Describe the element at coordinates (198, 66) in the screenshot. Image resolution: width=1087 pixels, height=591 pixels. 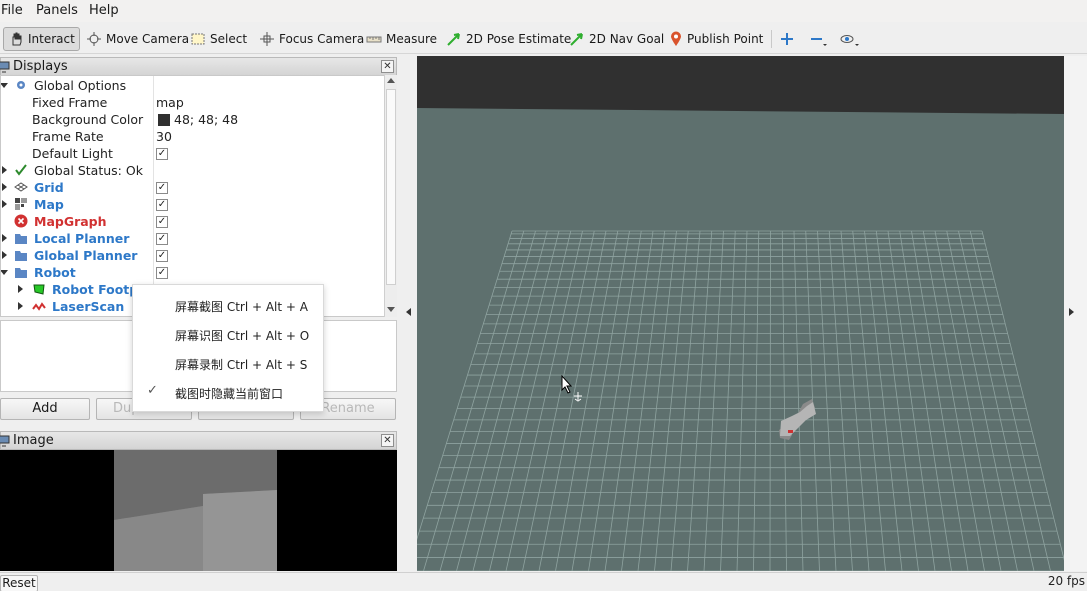
I see `displays-panel-header: Displays ✕` at that location.